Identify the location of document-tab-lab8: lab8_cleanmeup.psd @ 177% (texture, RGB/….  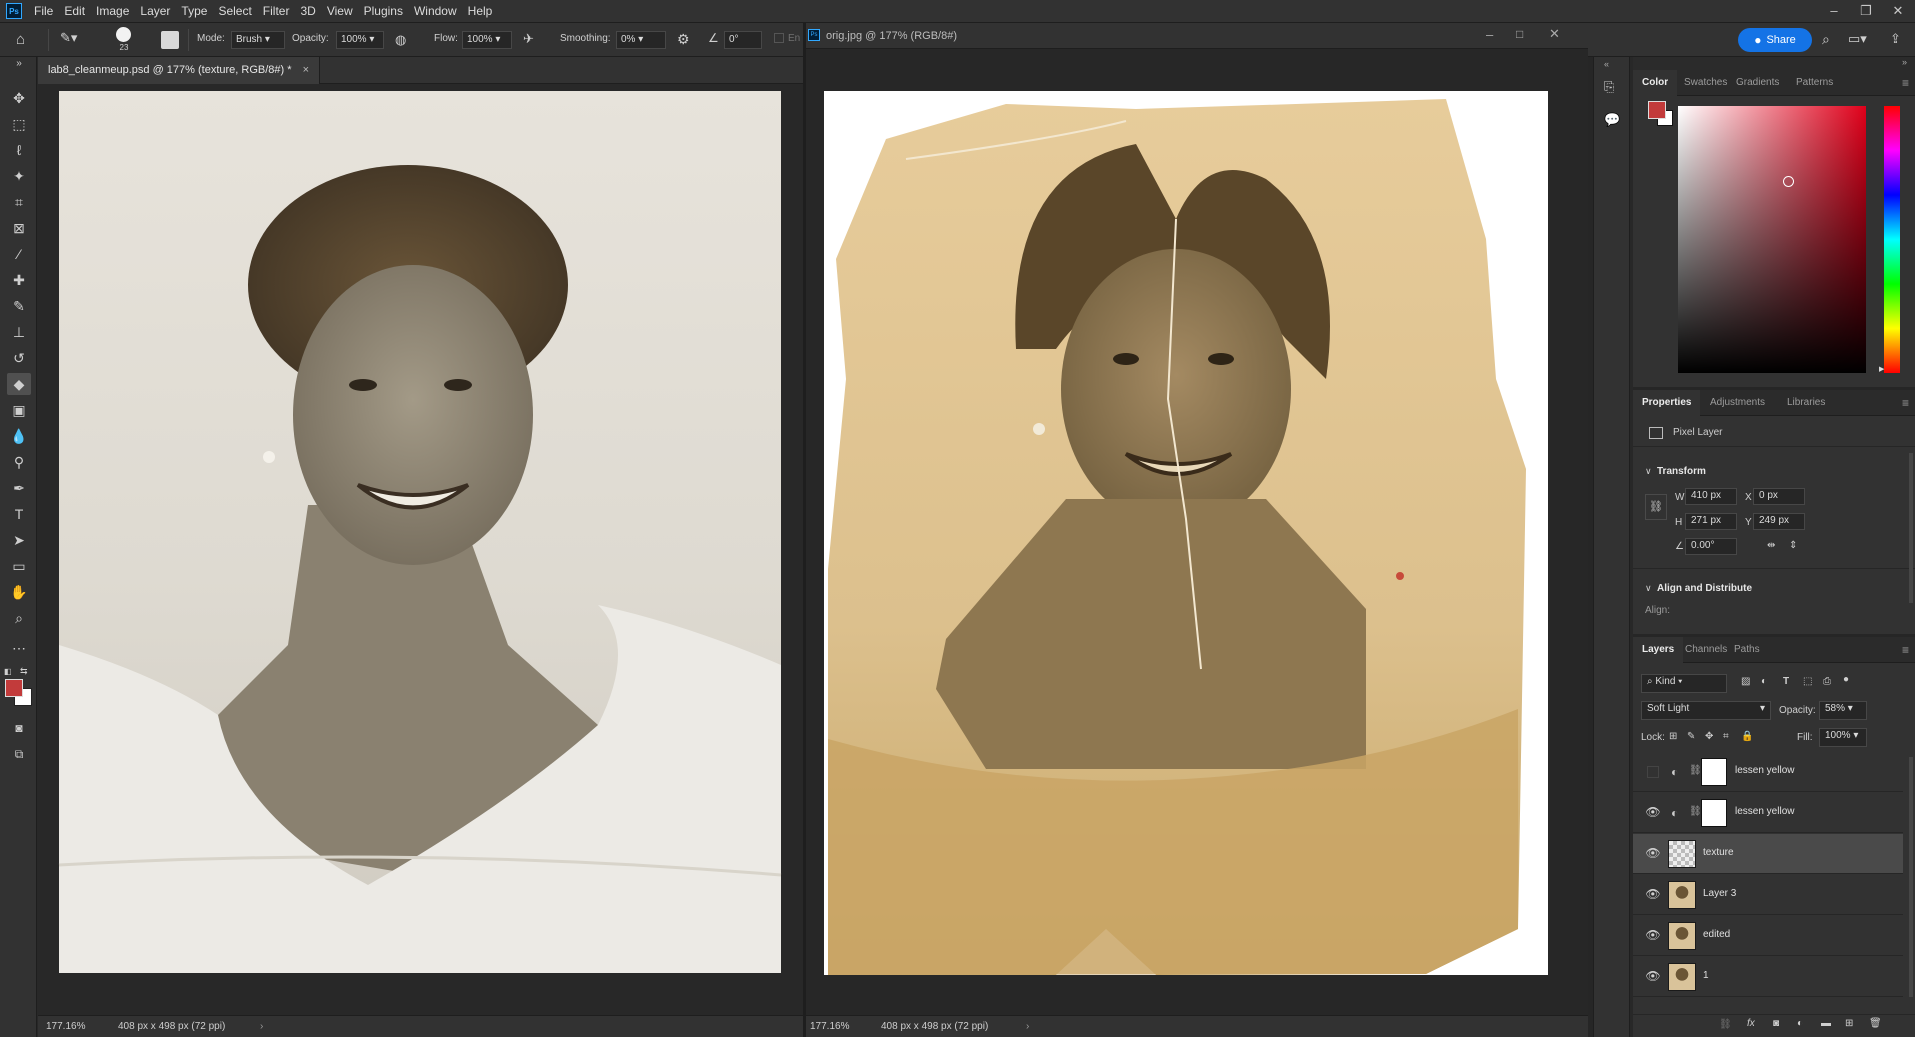
(179, 70).